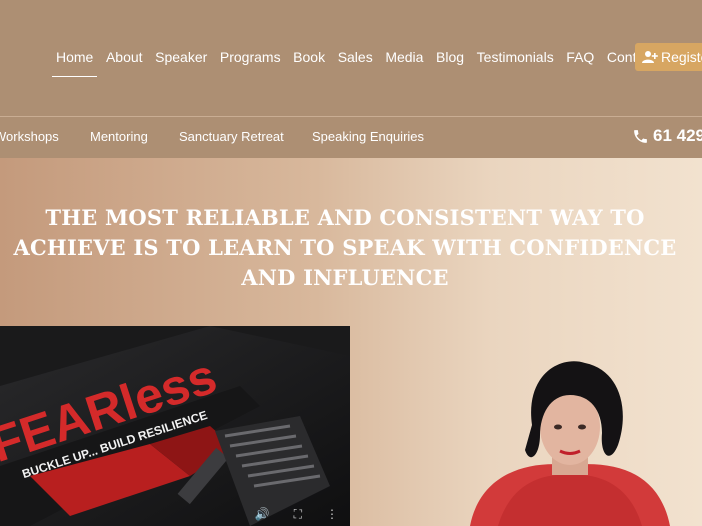 The image size is (702, 526). Describe the element at coordinates (124, 57) in the screenshot. I see `nav-about: About` at that location.